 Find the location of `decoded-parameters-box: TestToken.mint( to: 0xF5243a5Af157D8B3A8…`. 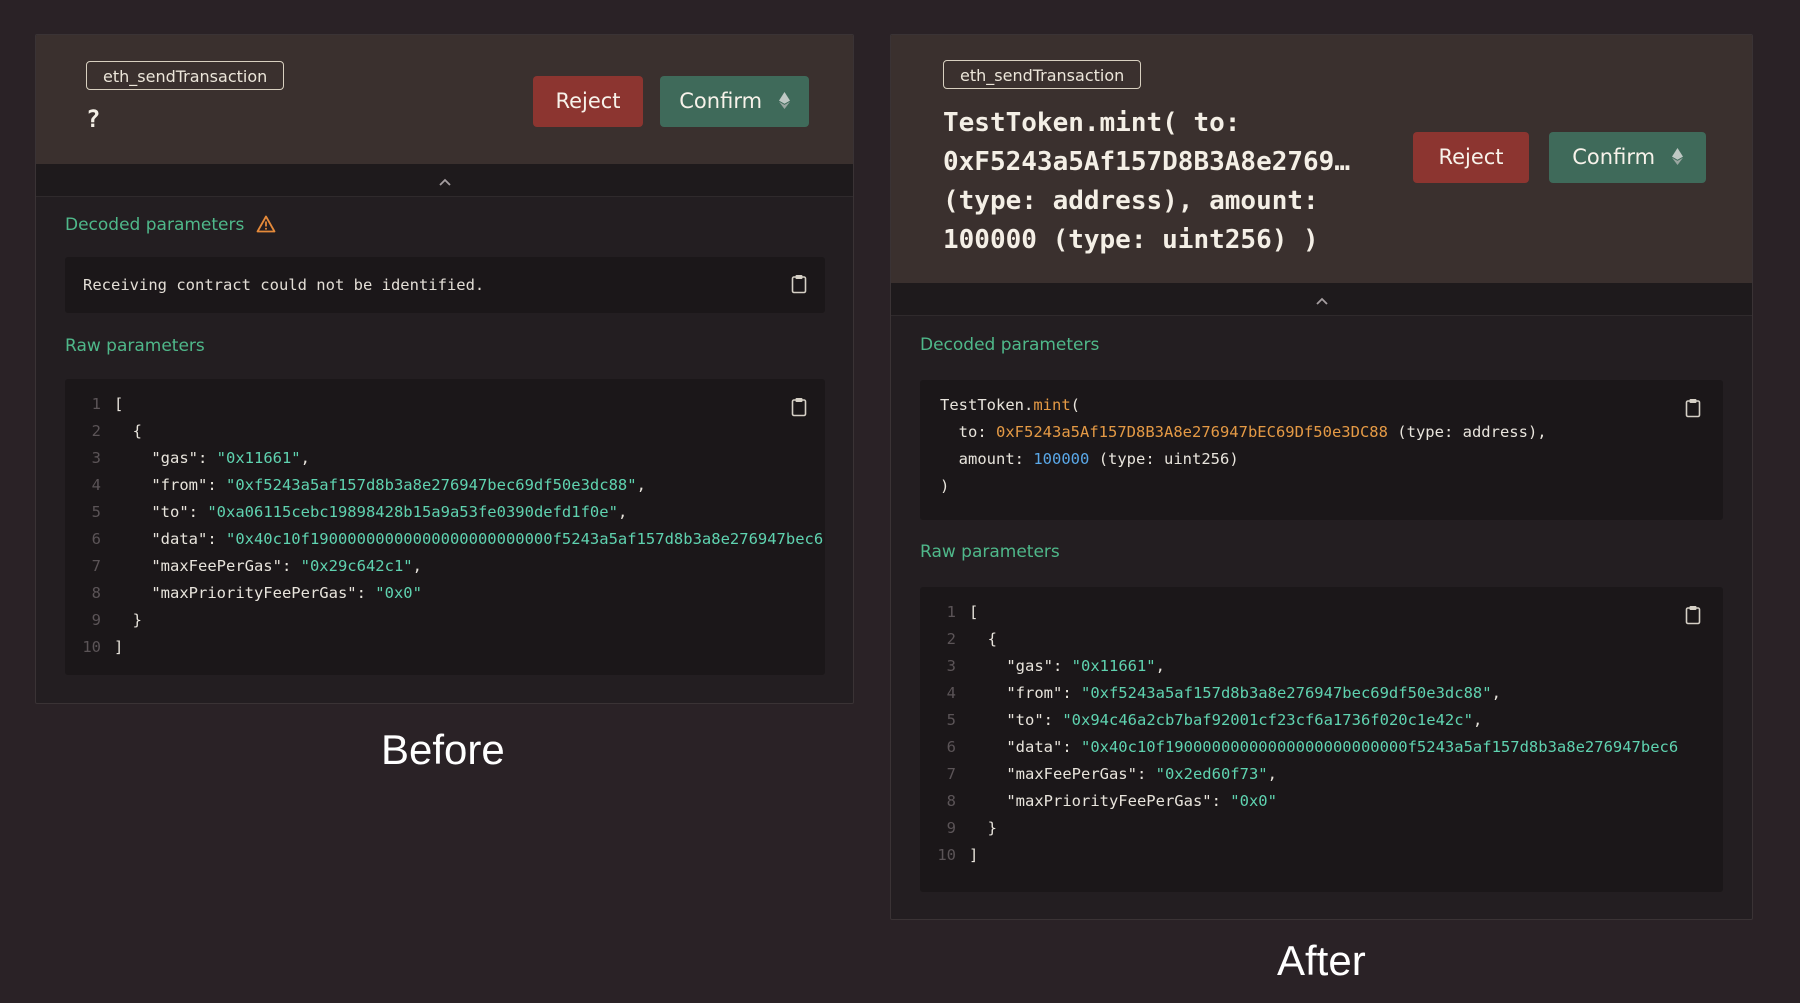

decoded-parameters-box: TestToken.mint( to: 0xF5243a5Af157D8B3A8… is located at coordinates (1321, 450).